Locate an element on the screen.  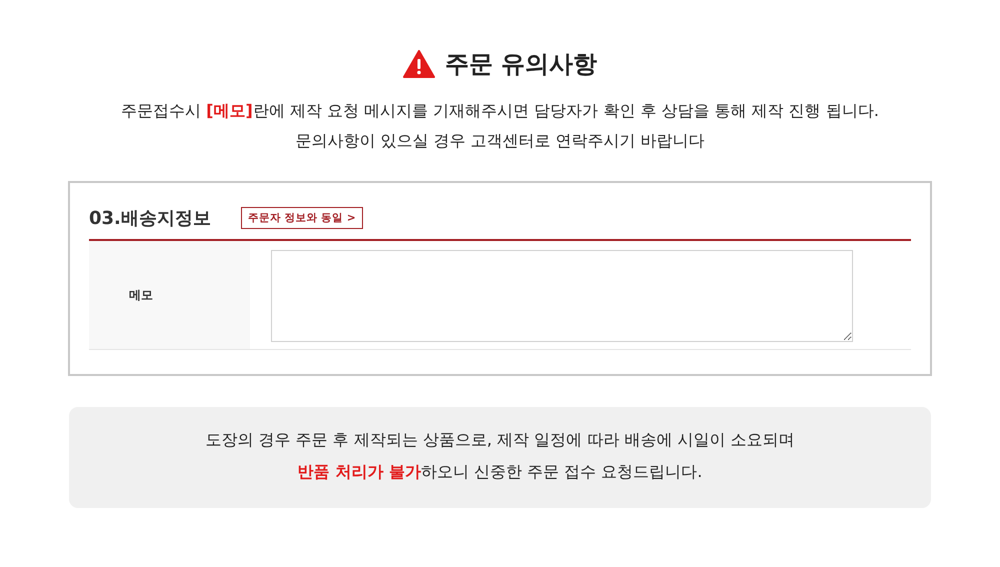
memo-field is located at coordinates (562, 296).